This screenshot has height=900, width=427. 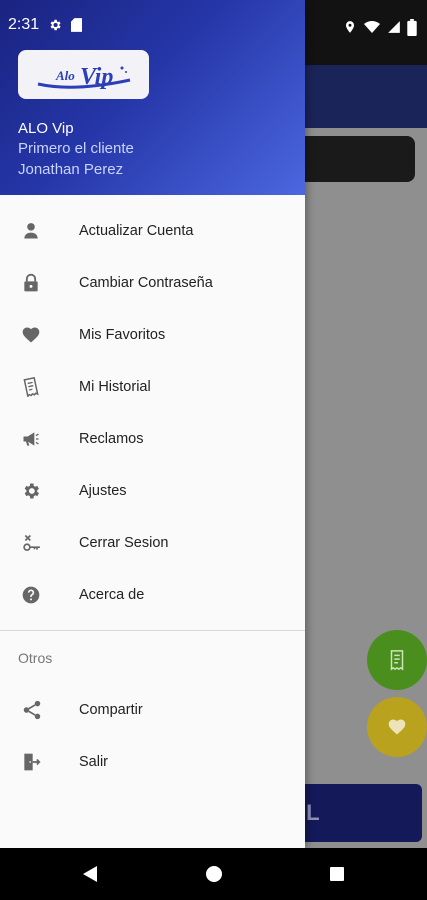 I want to click on menu-item-mis-favoritos: Mis Favoritos, so click(x=152, y=335).